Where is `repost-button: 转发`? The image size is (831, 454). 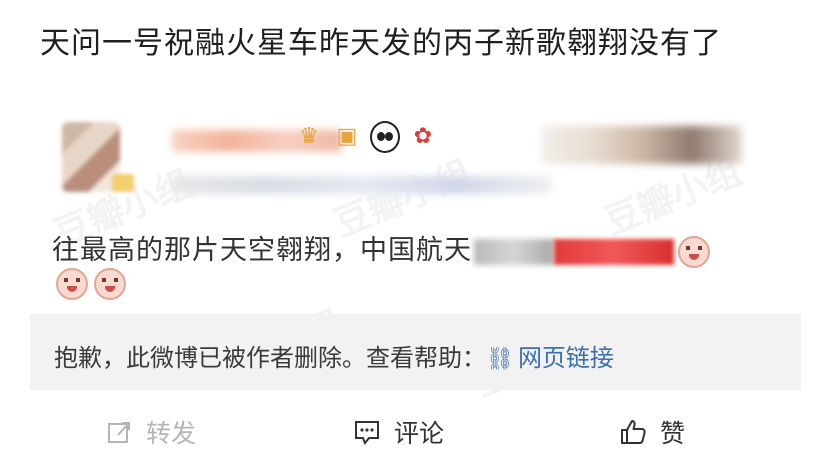 repost-button: 转发 is located at coordinates (150, 432).